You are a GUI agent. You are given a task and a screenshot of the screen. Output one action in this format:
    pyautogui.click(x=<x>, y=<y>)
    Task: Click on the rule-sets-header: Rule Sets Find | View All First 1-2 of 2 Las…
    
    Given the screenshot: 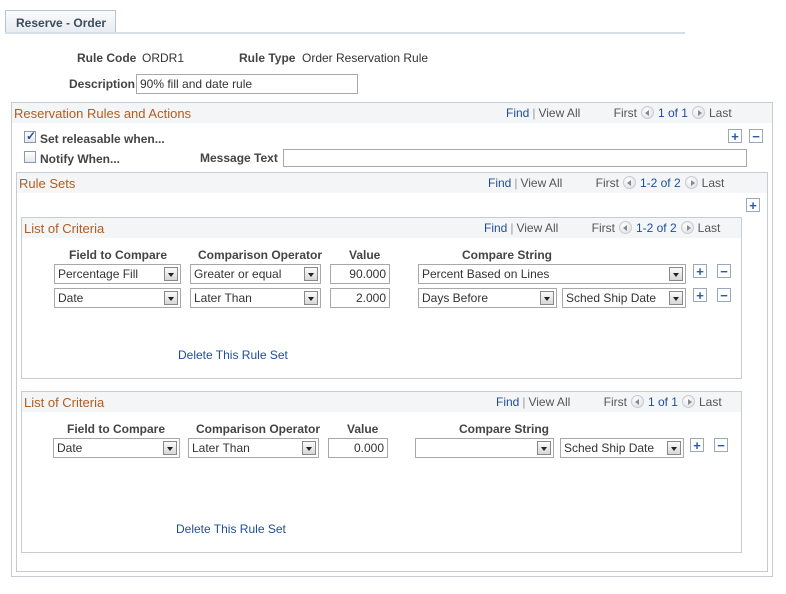 What is the action you would take?
    pyautogui.click(x=392, y=183)
    